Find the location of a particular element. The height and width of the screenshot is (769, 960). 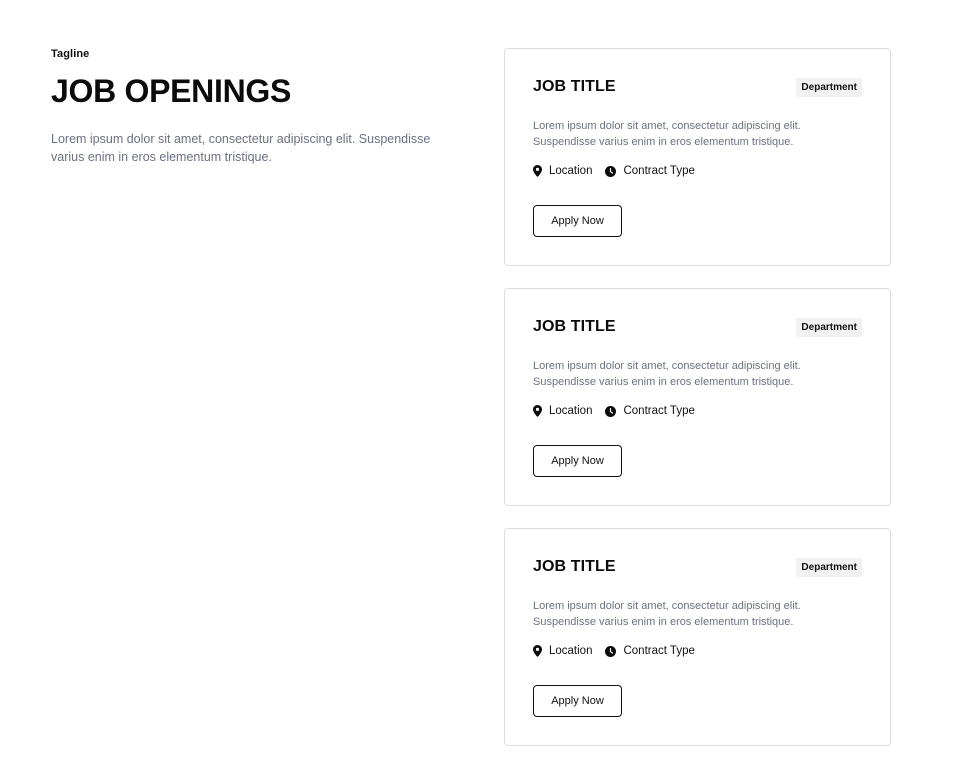

tagline: Tagline is located at coordinates (70, 54).